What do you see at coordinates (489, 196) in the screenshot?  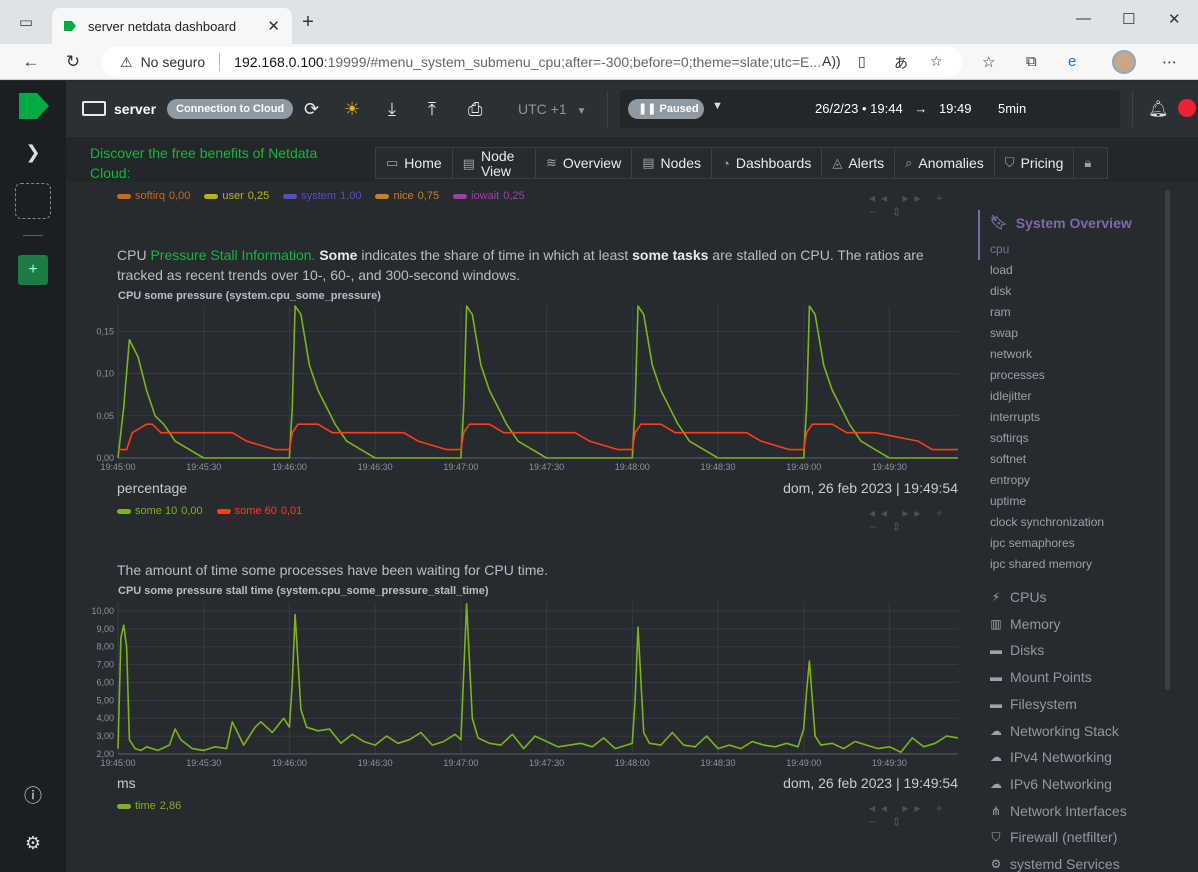 I see `legend-item: iowait 0,25` at bounding box center [489, 196].